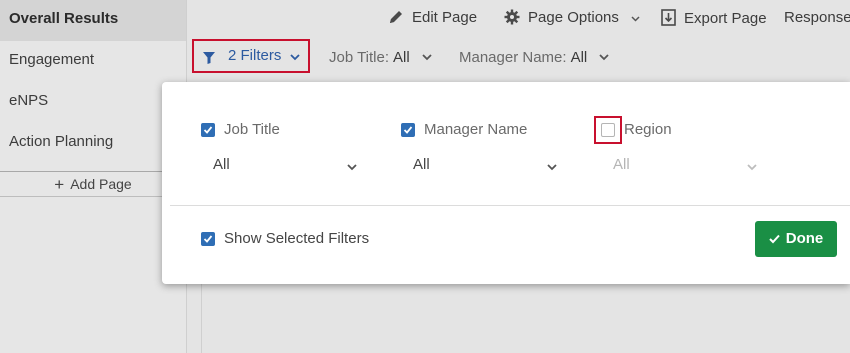 The image size is (850, 353). I want to click on page-options-menu: Page Options, so click(572, 17).